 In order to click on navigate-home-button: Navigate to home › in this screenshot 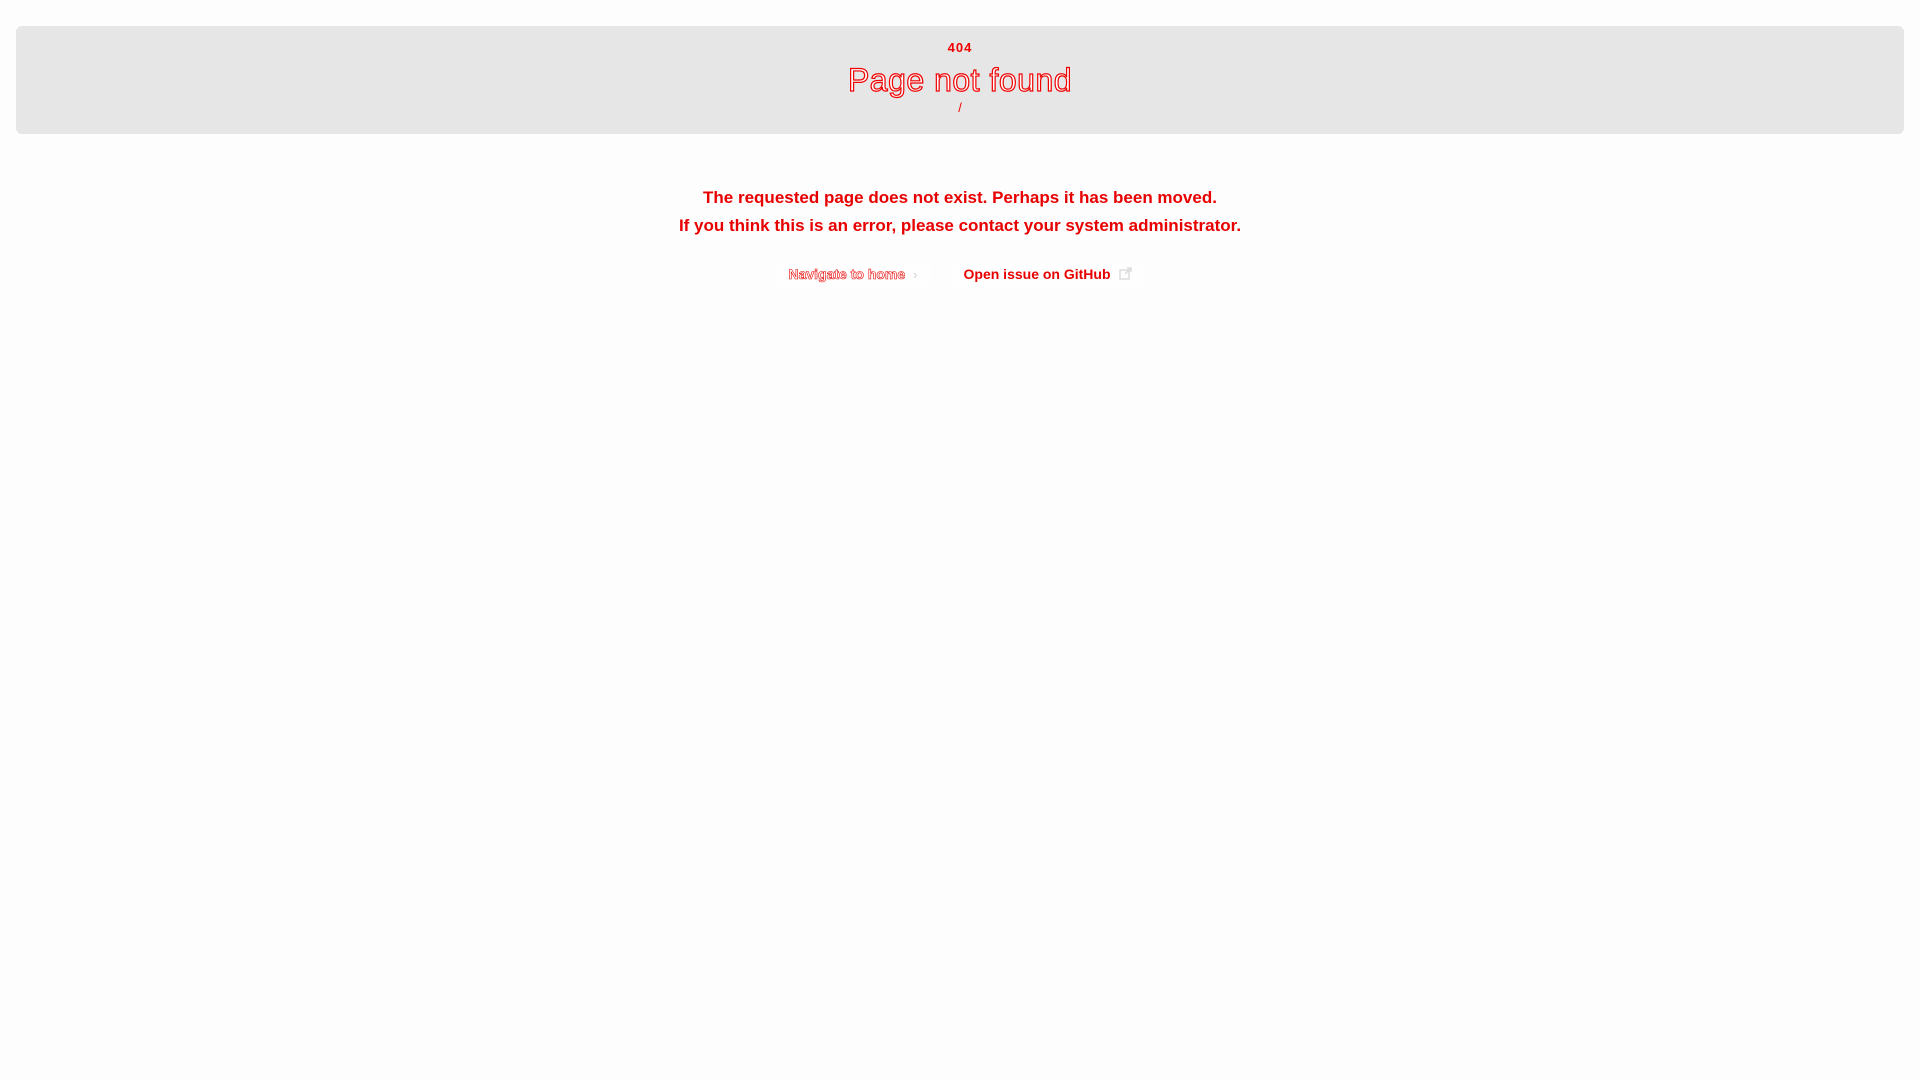, I will do `click(853, 274)`.